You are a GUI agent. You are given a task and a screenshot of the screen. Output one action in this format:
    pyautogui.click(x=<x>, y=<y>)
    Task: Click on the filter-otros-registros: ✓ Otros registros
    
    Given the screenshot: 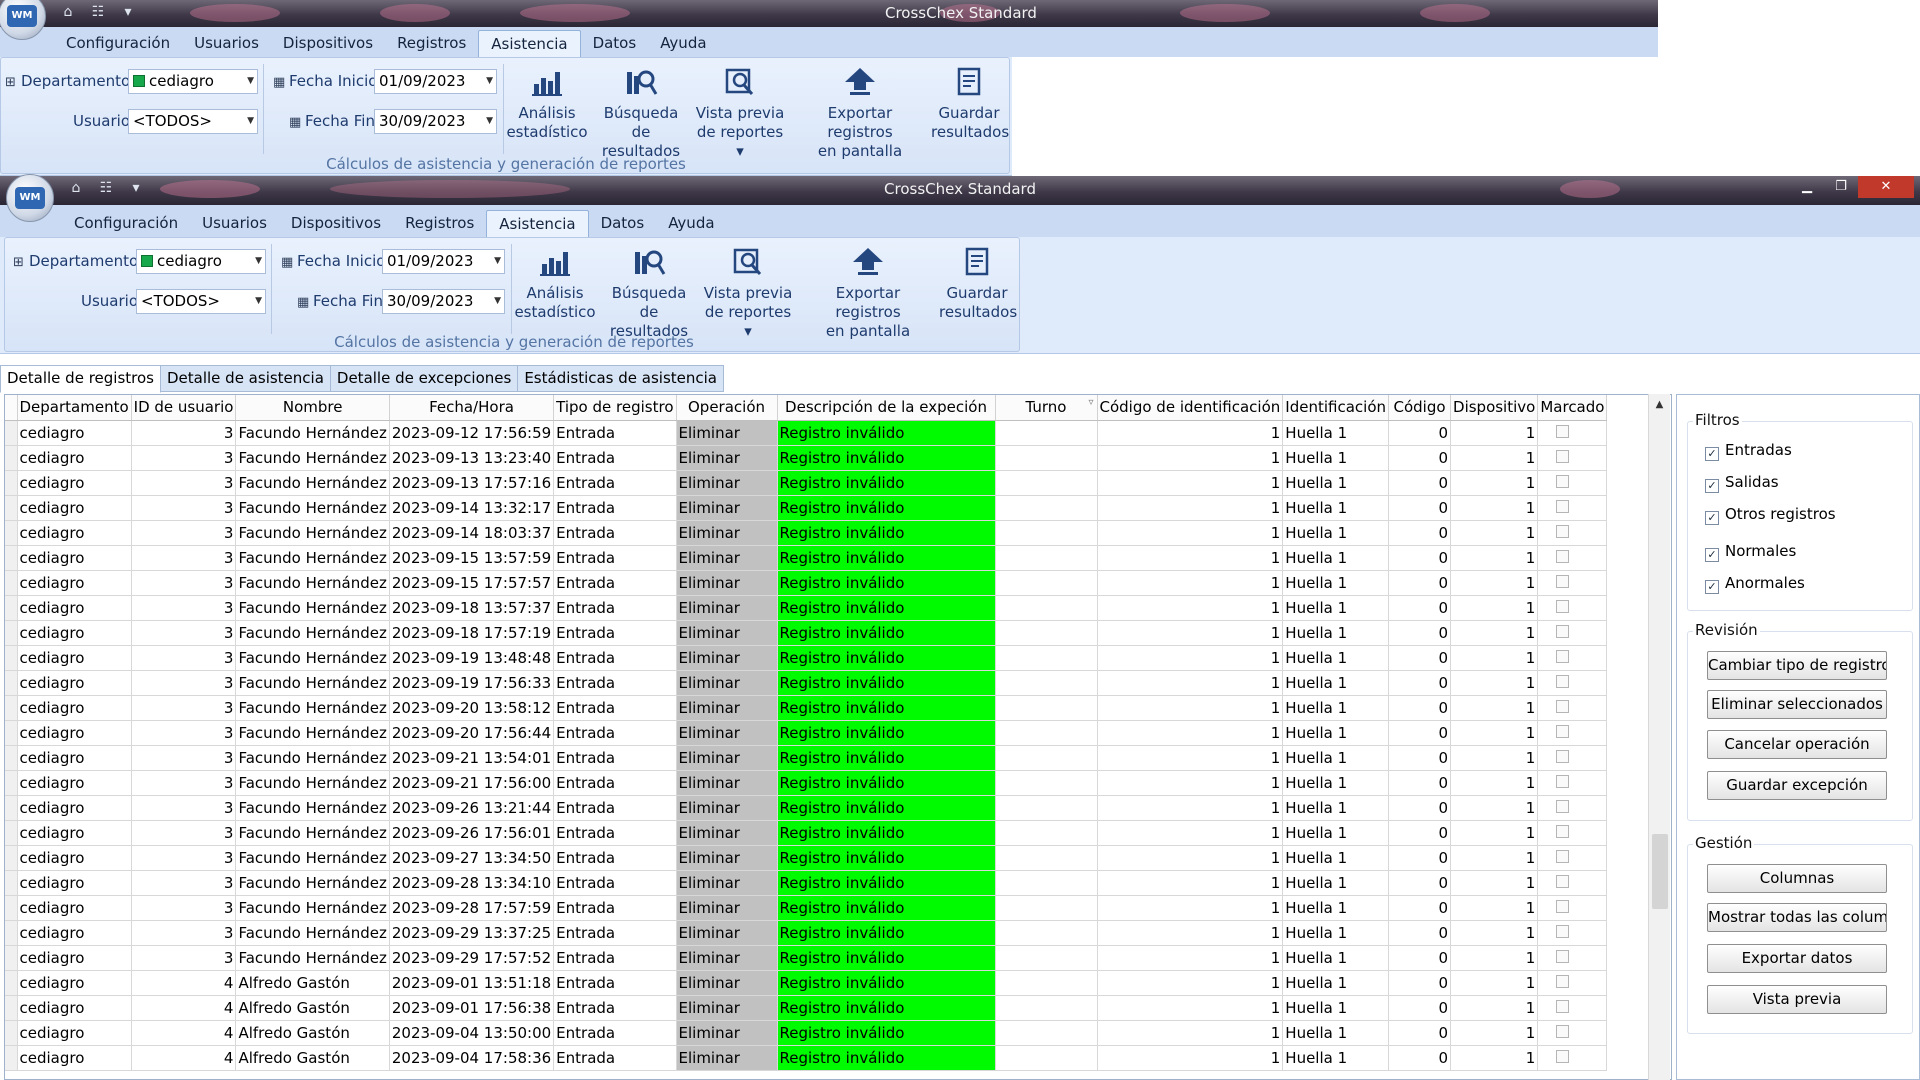 What is the action you would take?
    pyautogui.click(x=1770, y=515)
    